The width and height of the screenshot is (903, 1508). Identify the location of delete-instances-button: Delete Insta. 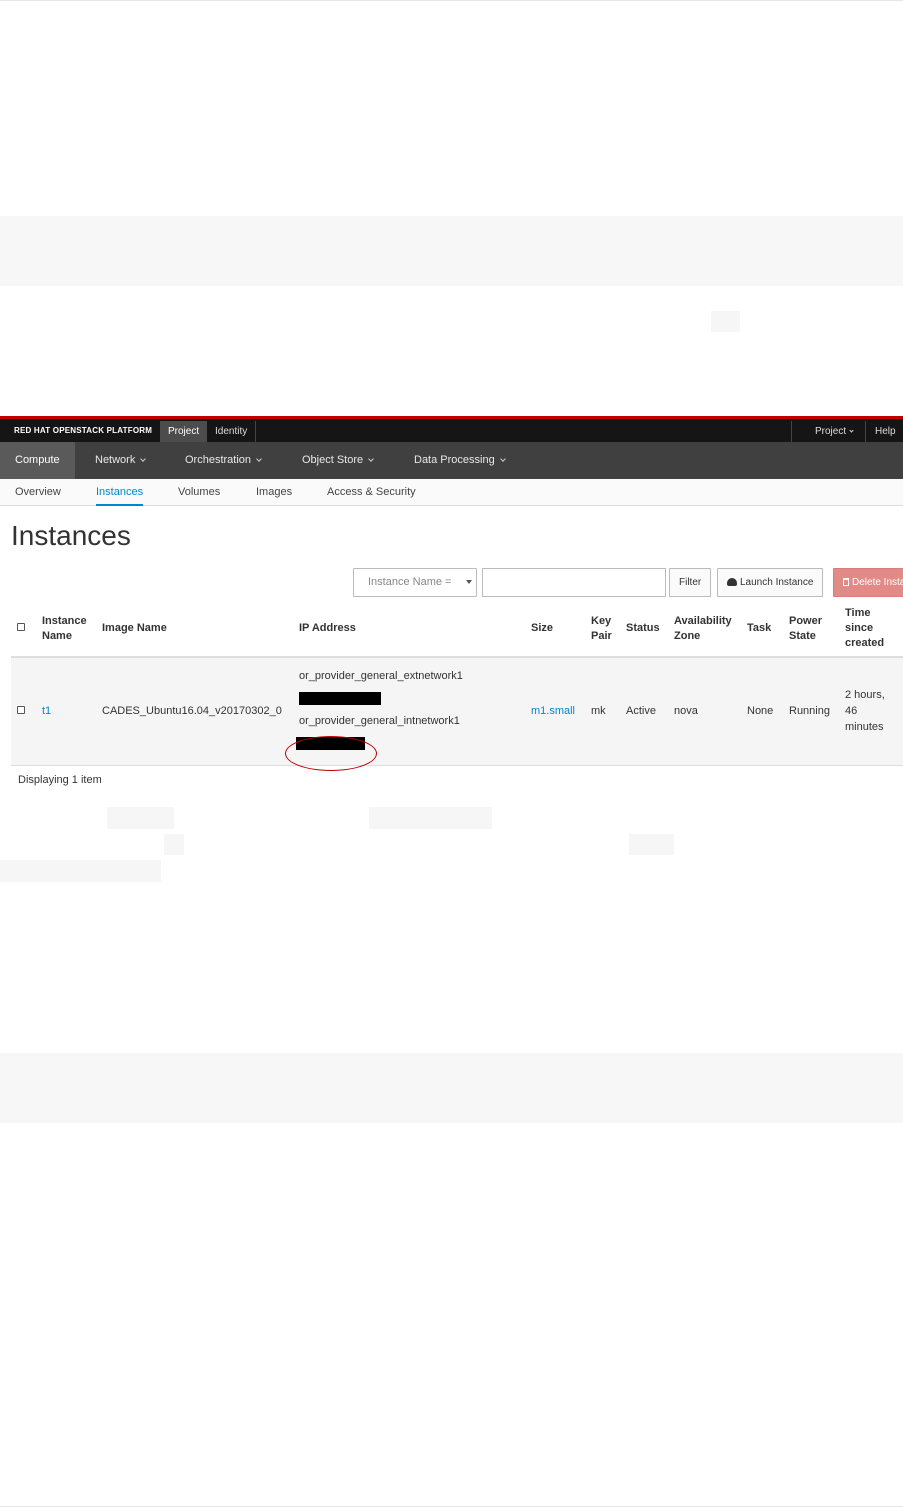
(868, 582).